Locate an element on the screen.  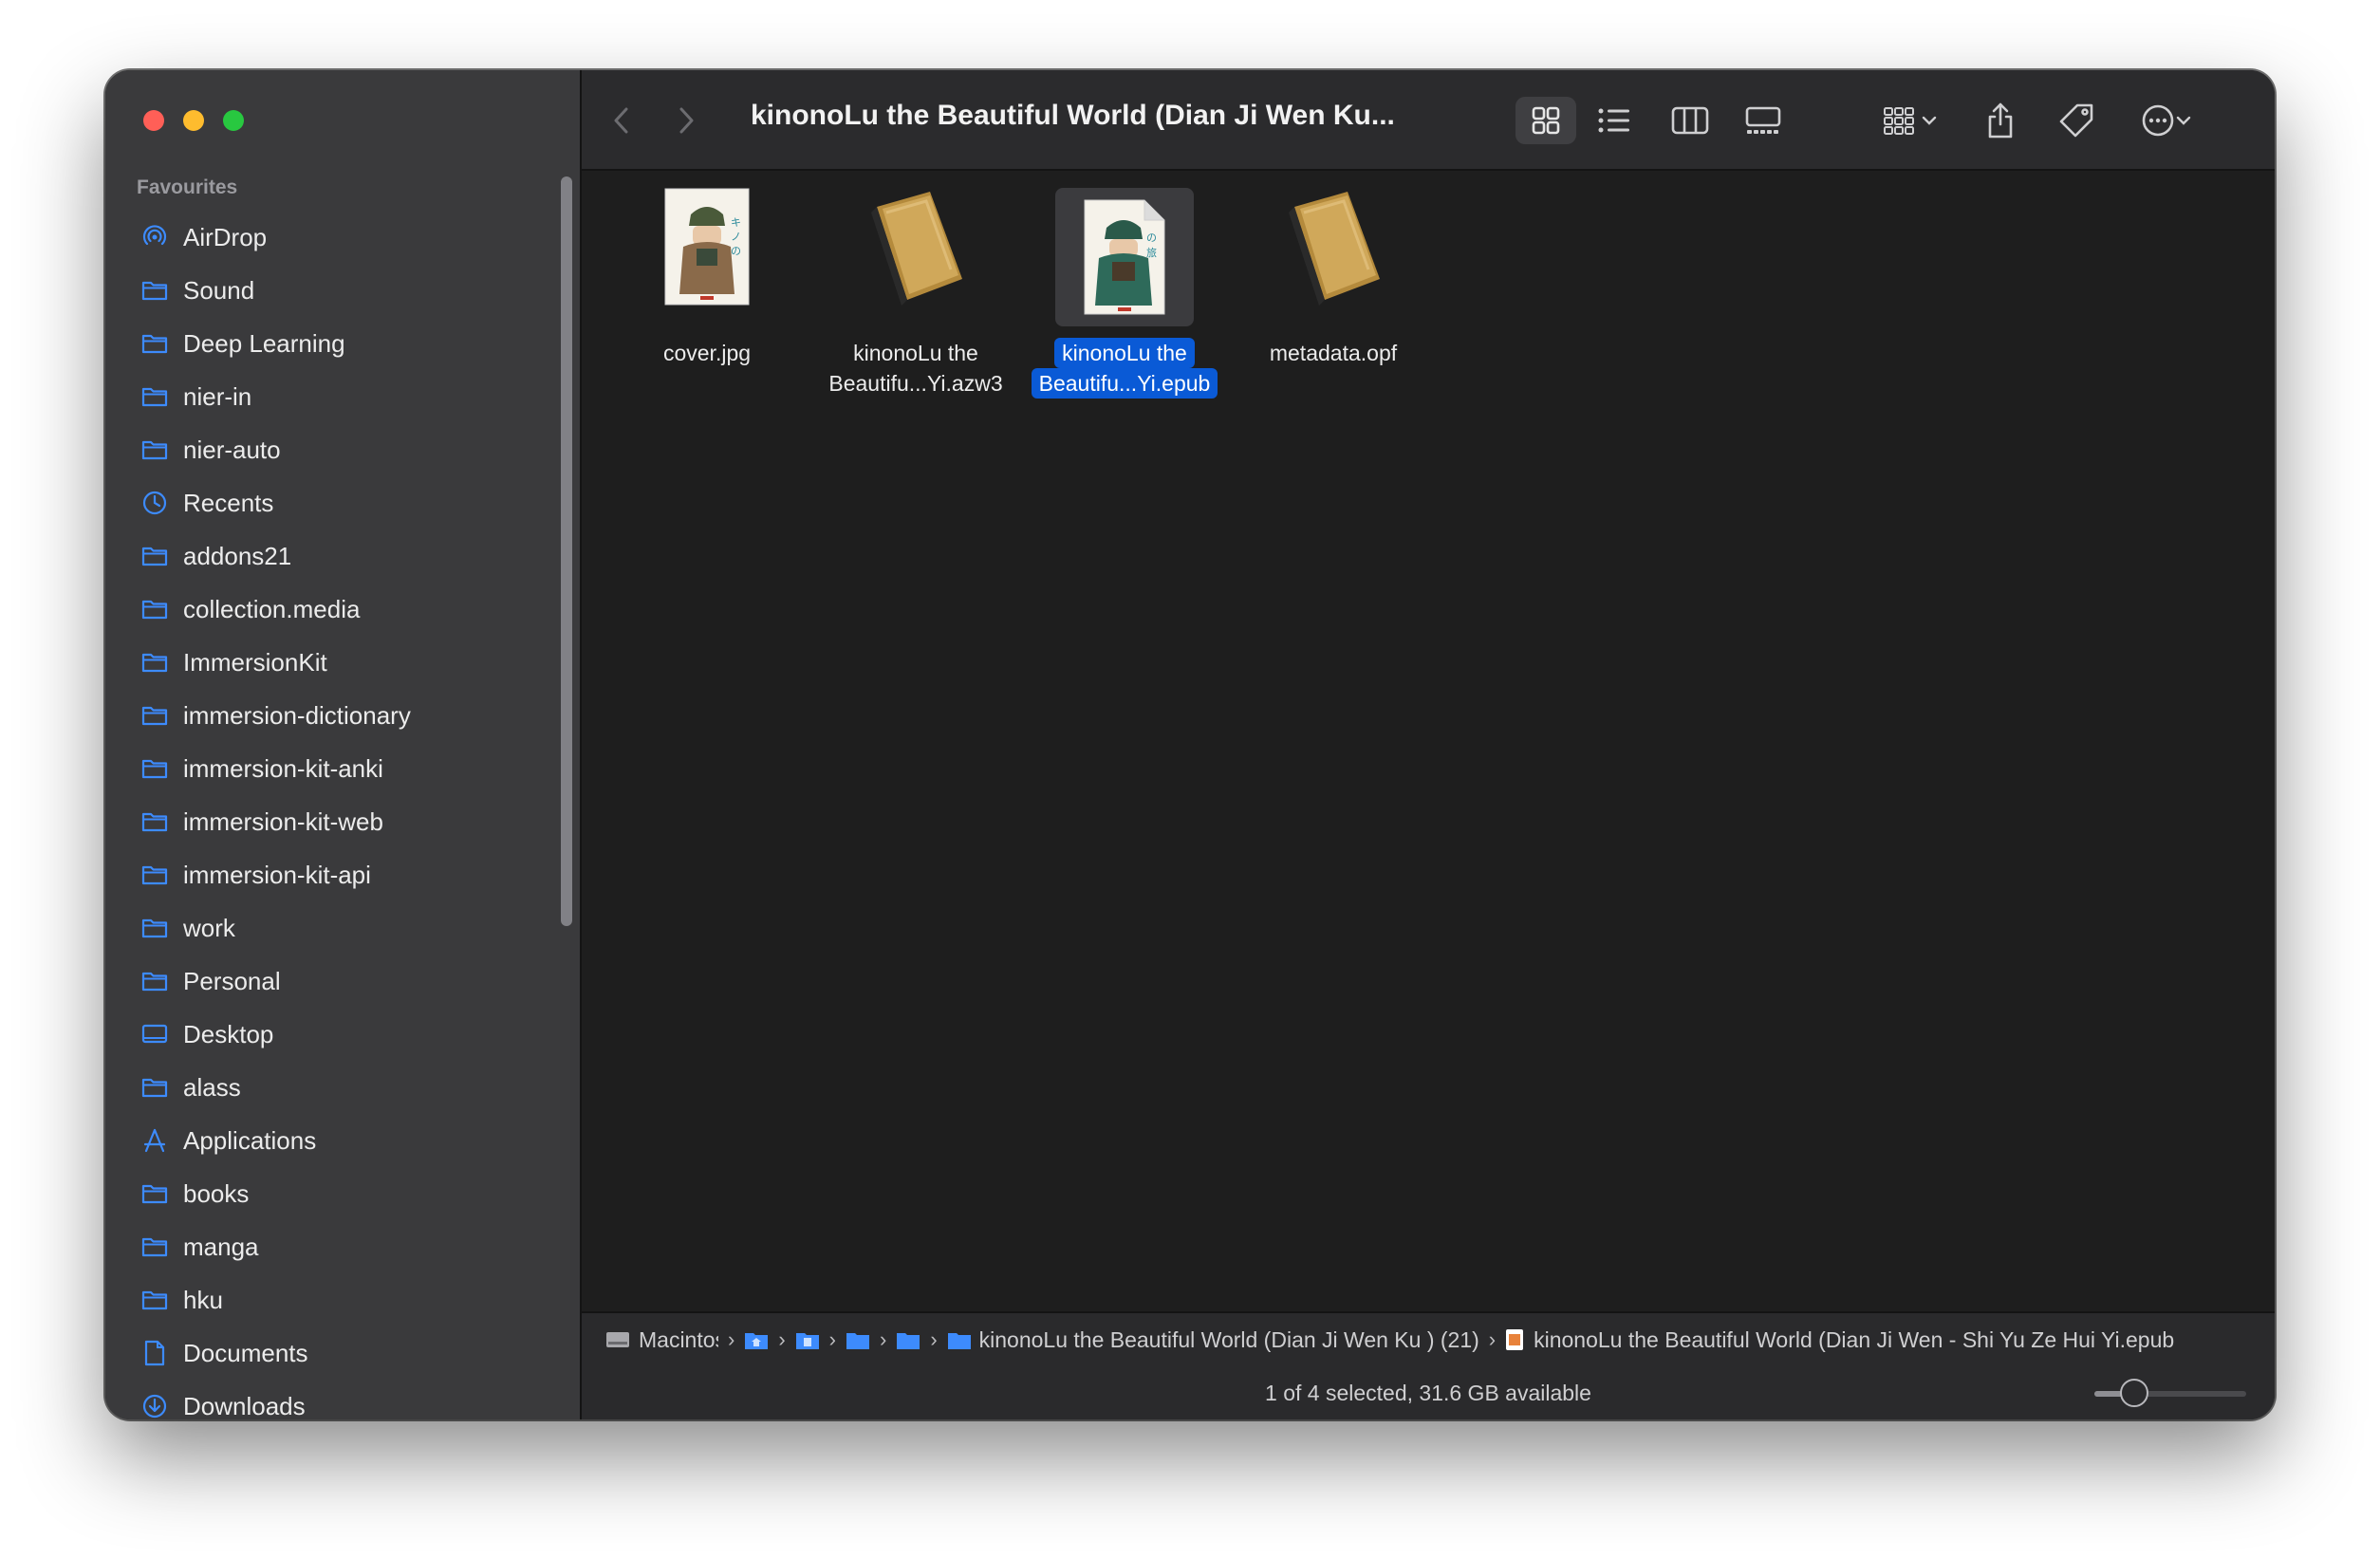
gallery-view-button is located at coordinates (1763, 120).